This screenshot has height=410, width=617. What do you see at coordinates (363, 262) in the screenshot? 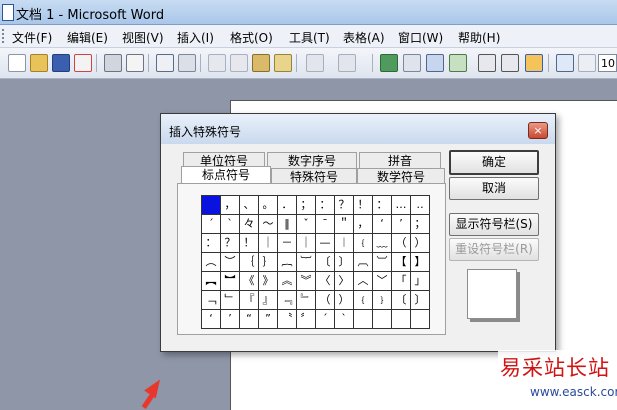
I see `symbol-cell: ︹` at bounding box center [363, 262].